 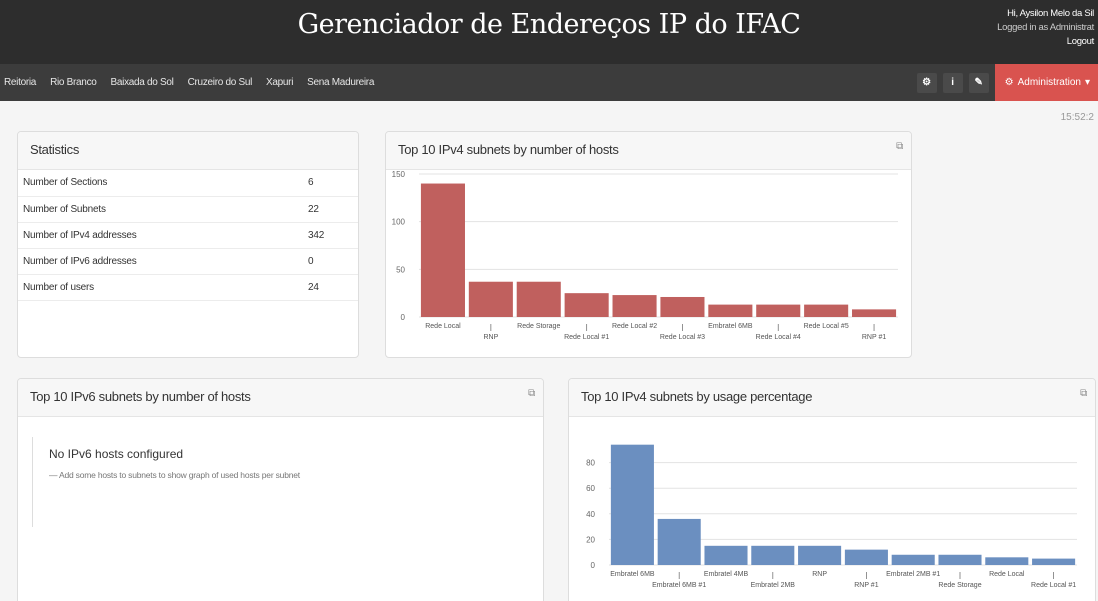 What do you see at coordinates (330, 209) in the screenshot?
I see `stat-value: 22` at bounding box center [330, 209].